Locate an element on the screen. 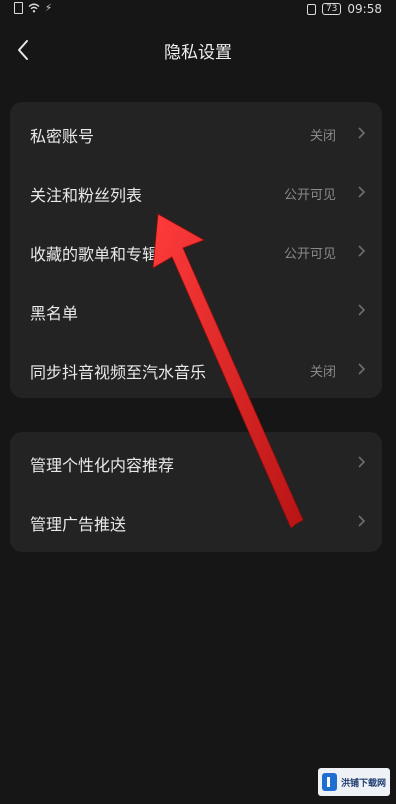 The height and width of the screenshot is (804, 396). status-bar: ⚡ 73 09:58 is located at coordinates (198, 10).